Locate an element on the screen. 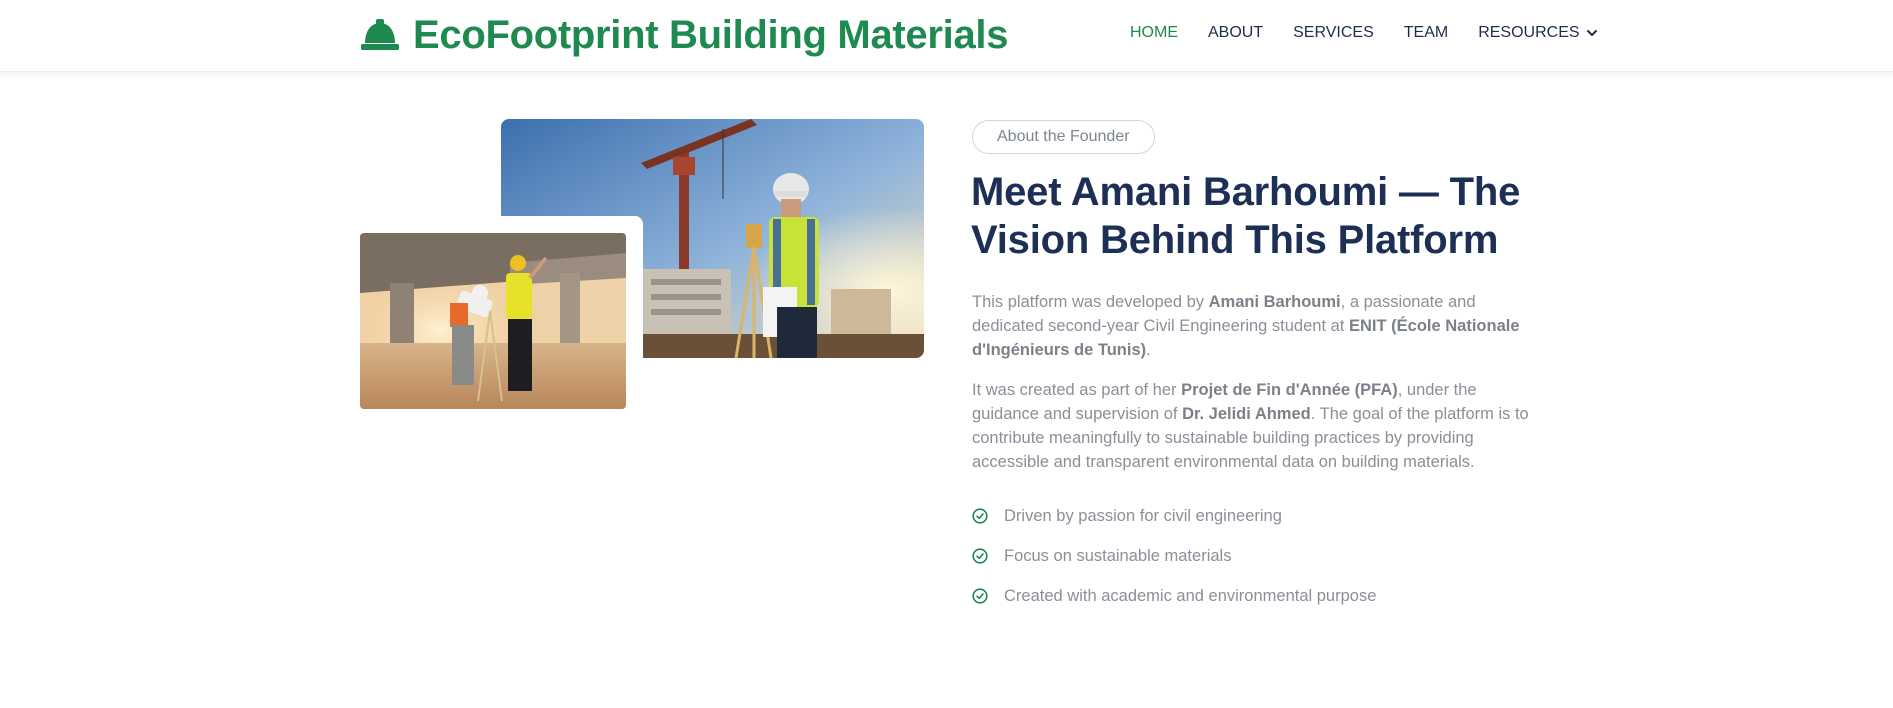  section-badge: About the Founder is located at coordinates (1063, 137).